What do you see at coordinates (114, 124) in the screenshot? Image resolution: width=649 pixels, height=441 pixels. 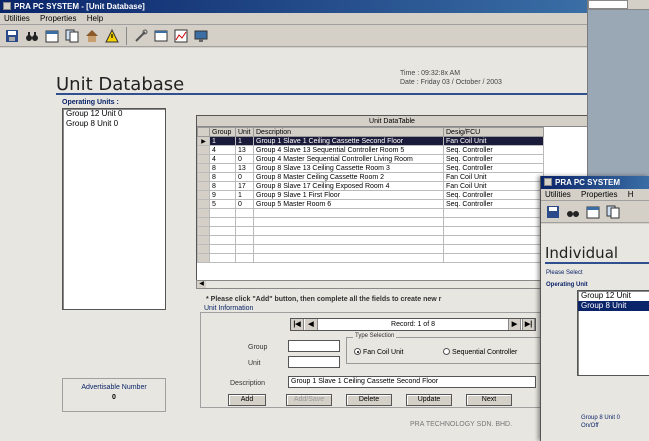 I see `list-item: Group 8 Unit 0` at bounding box center [114, 124].